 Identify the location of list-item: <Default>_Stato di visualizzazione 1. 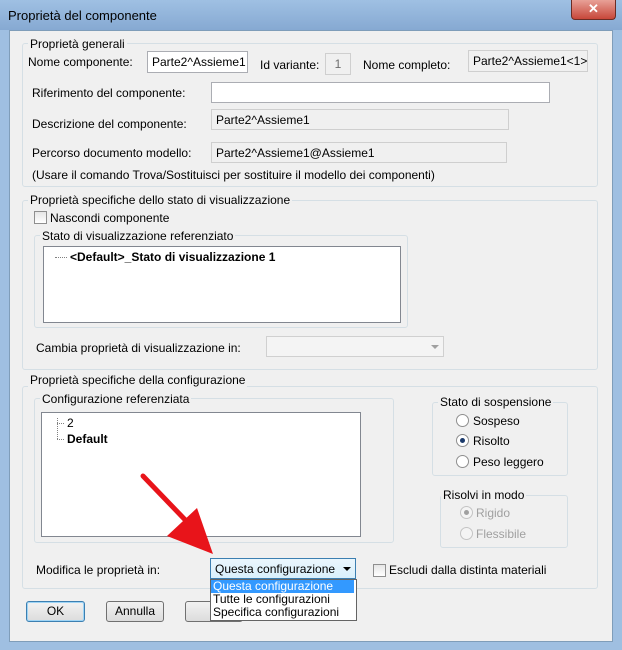
(172, 257).